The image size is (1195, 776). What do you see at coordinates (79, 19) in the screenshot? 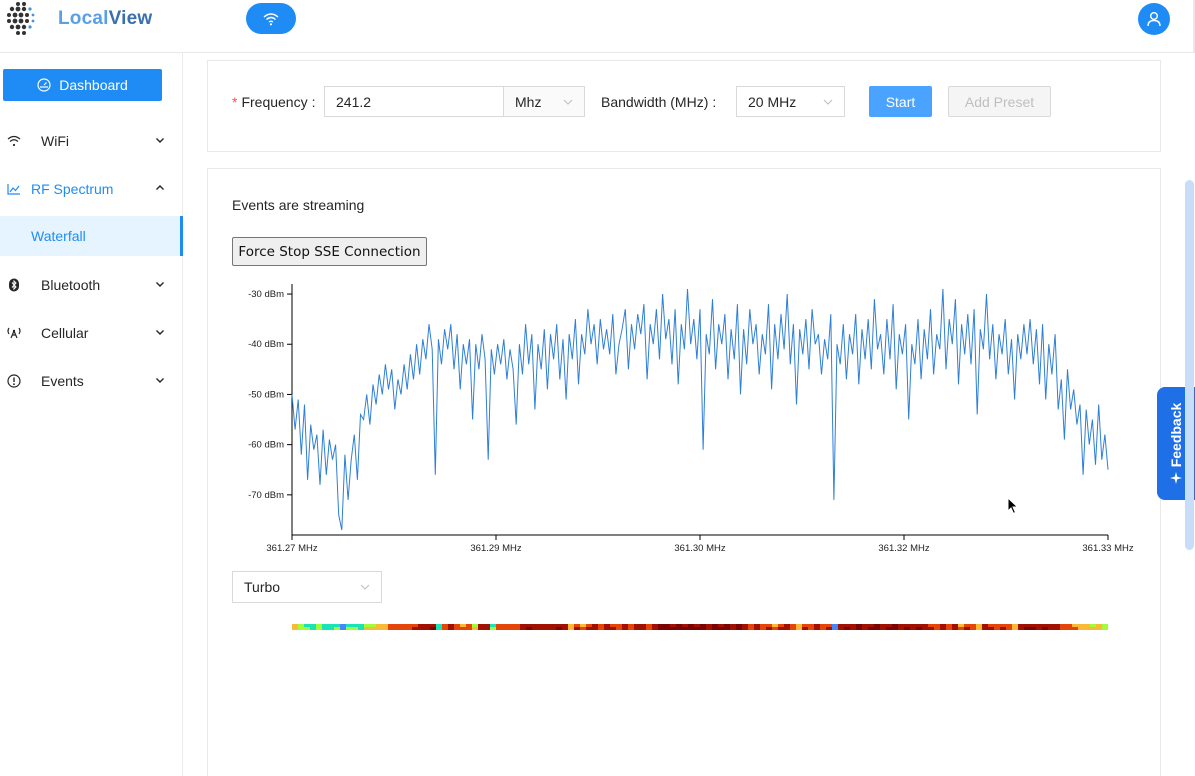
I see `app-logo: LocalView` at bounding box center [79, 19].